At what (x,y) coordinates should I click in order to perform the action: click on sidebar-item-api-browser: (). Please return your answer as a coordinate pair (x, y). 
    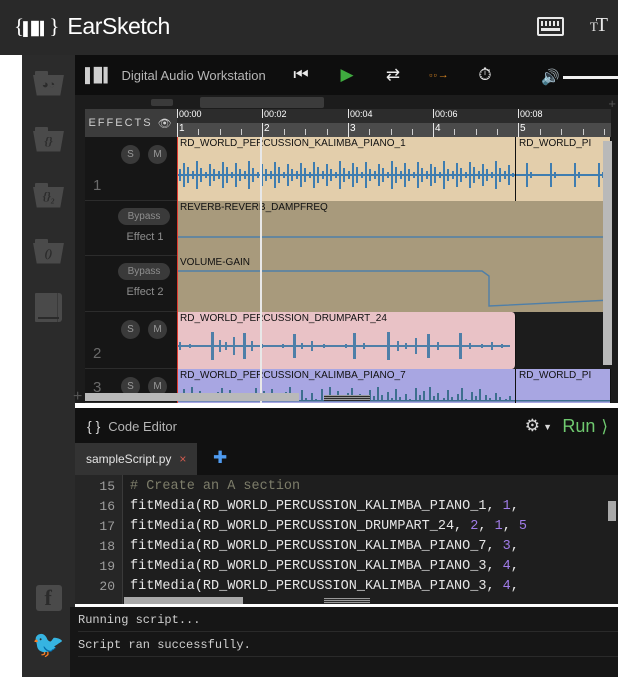
    Looking at the image, I should click on (48, 251).